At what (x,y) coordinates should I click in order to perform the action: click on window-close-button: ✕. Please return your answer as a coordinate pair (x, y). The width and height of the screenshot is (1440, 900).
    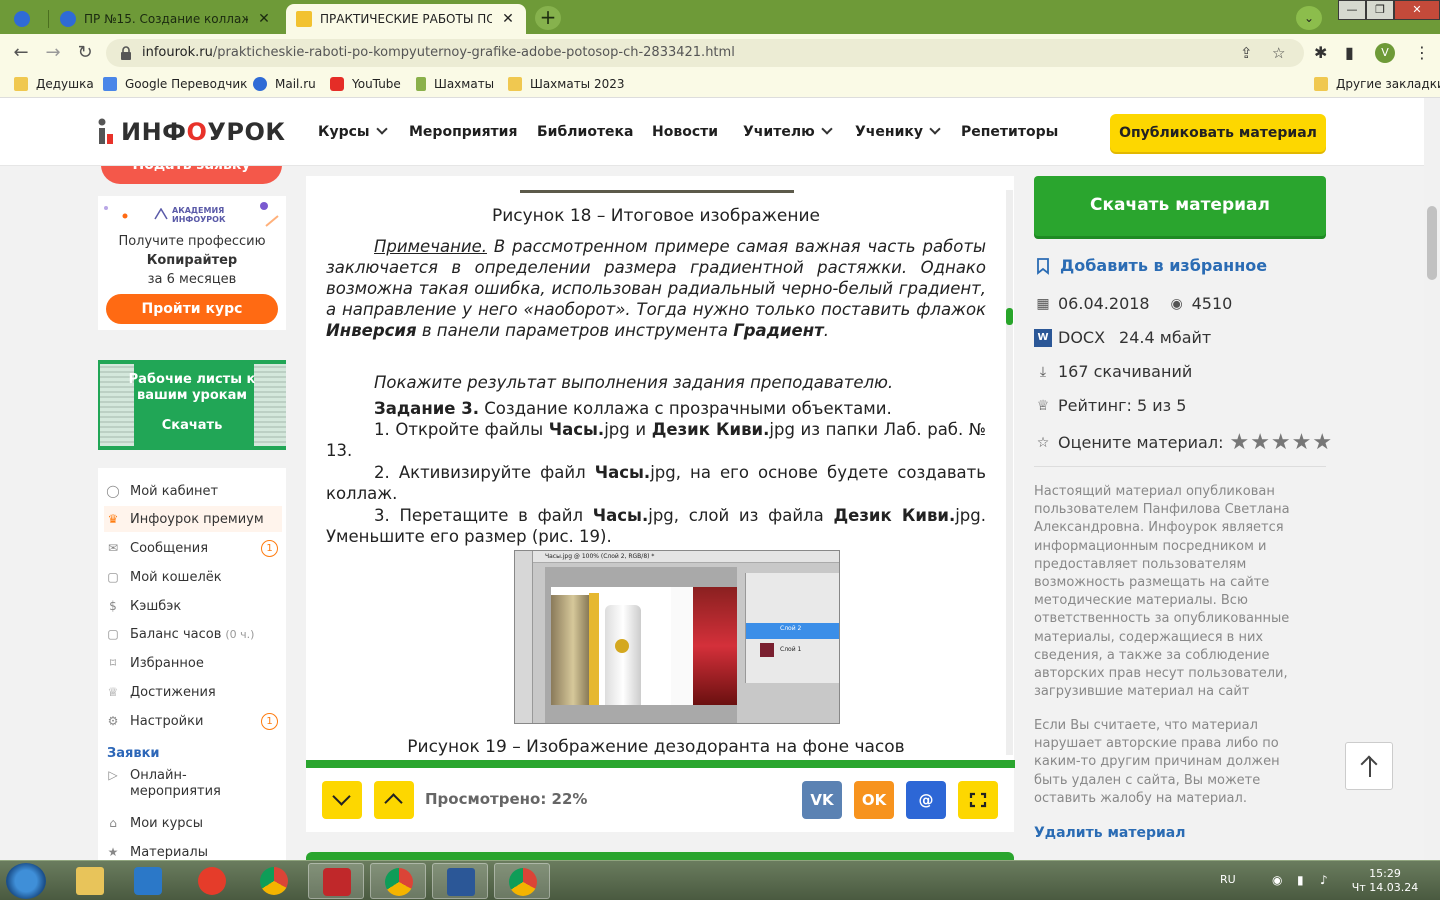
    Looking at the image, I should click on (1417, 10).